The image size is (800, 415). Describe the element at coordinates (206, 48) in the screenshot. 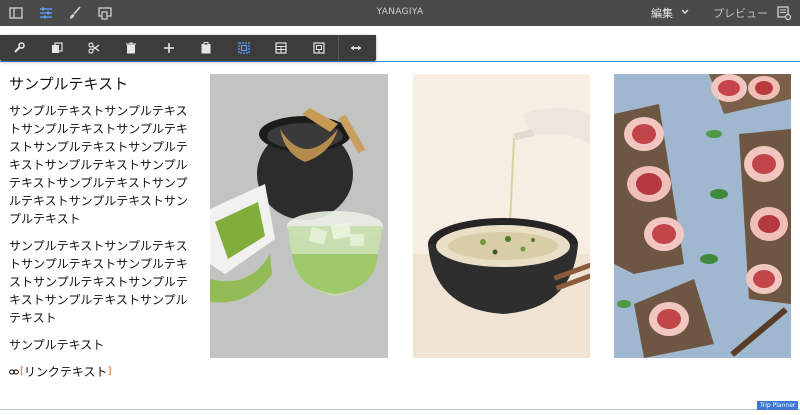

I see `clipboard-icon` at that location.